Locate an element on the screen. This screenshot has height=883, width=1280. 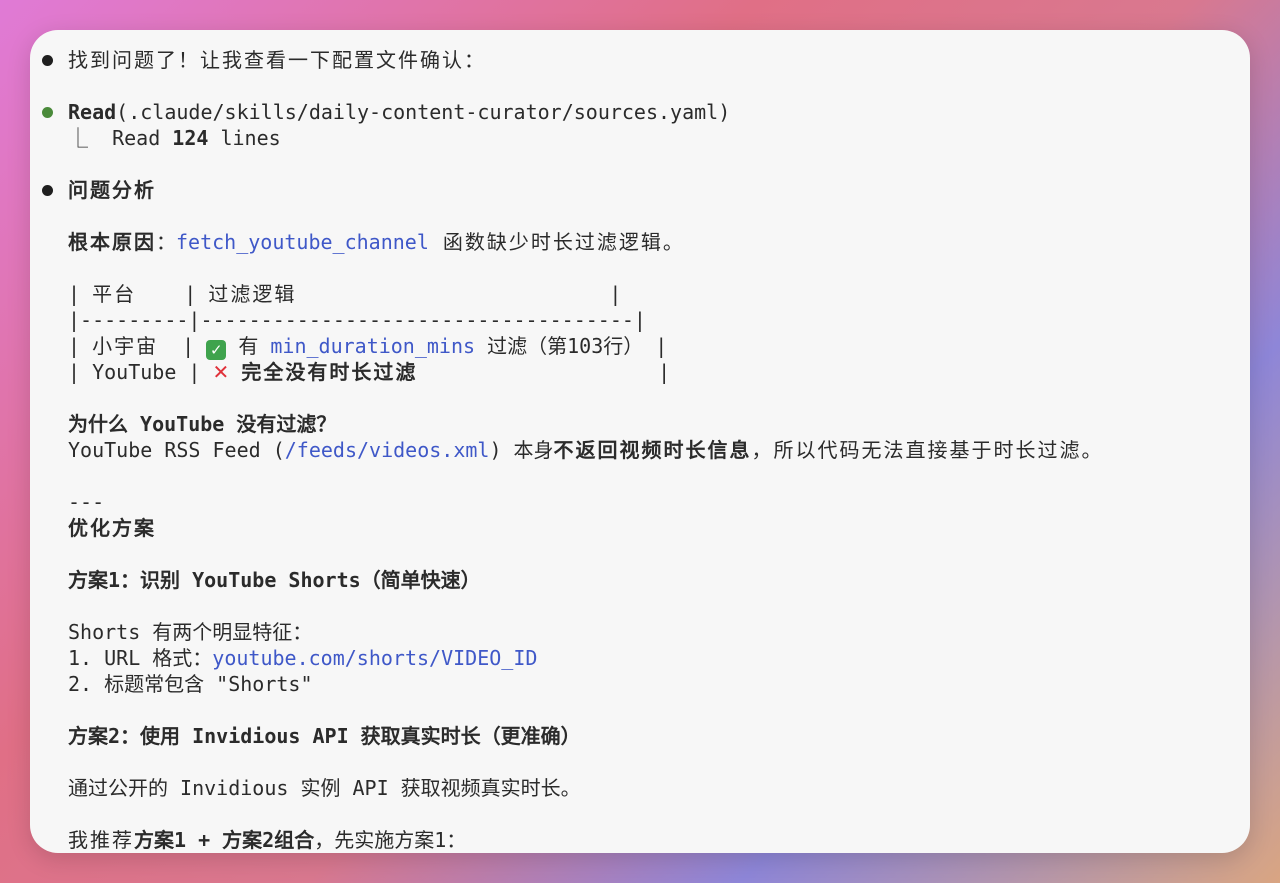
table-cell-note: 完全没有时长过滤 is located at coordinates (329, 372).